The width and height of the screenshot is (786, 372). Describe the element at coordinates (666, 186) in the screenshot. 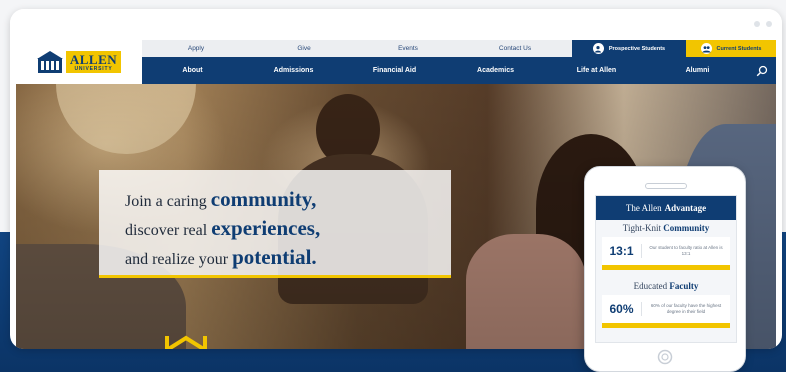

I see `phone-speaker` at that location.